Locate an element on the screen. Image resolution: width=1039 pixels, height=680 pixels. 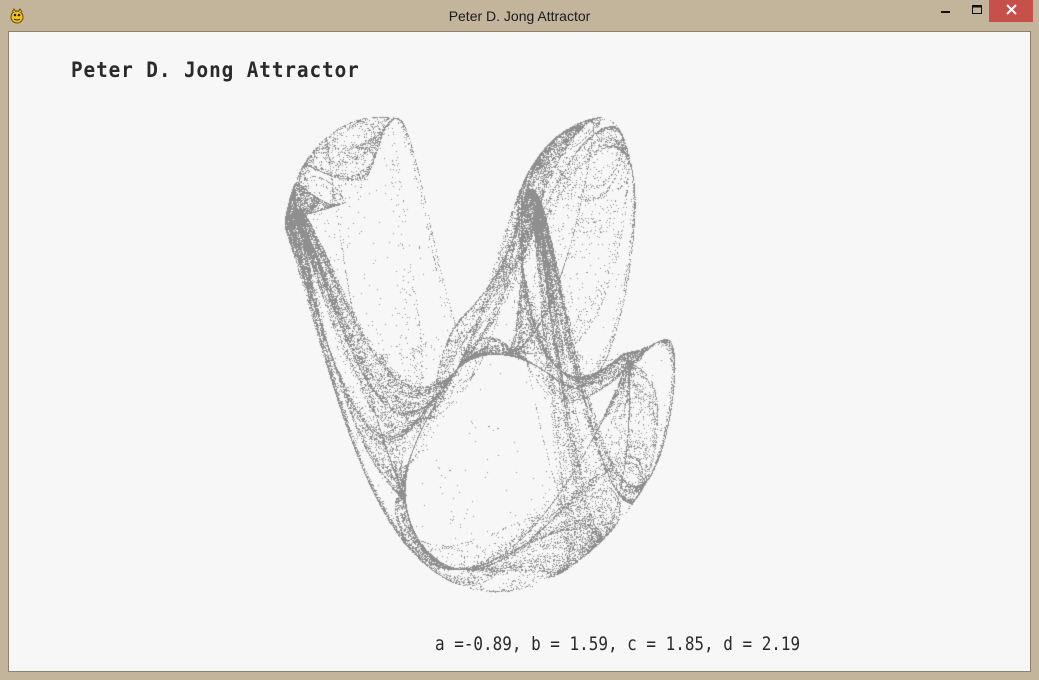
minimize-button is located at coordinates (946, 11).